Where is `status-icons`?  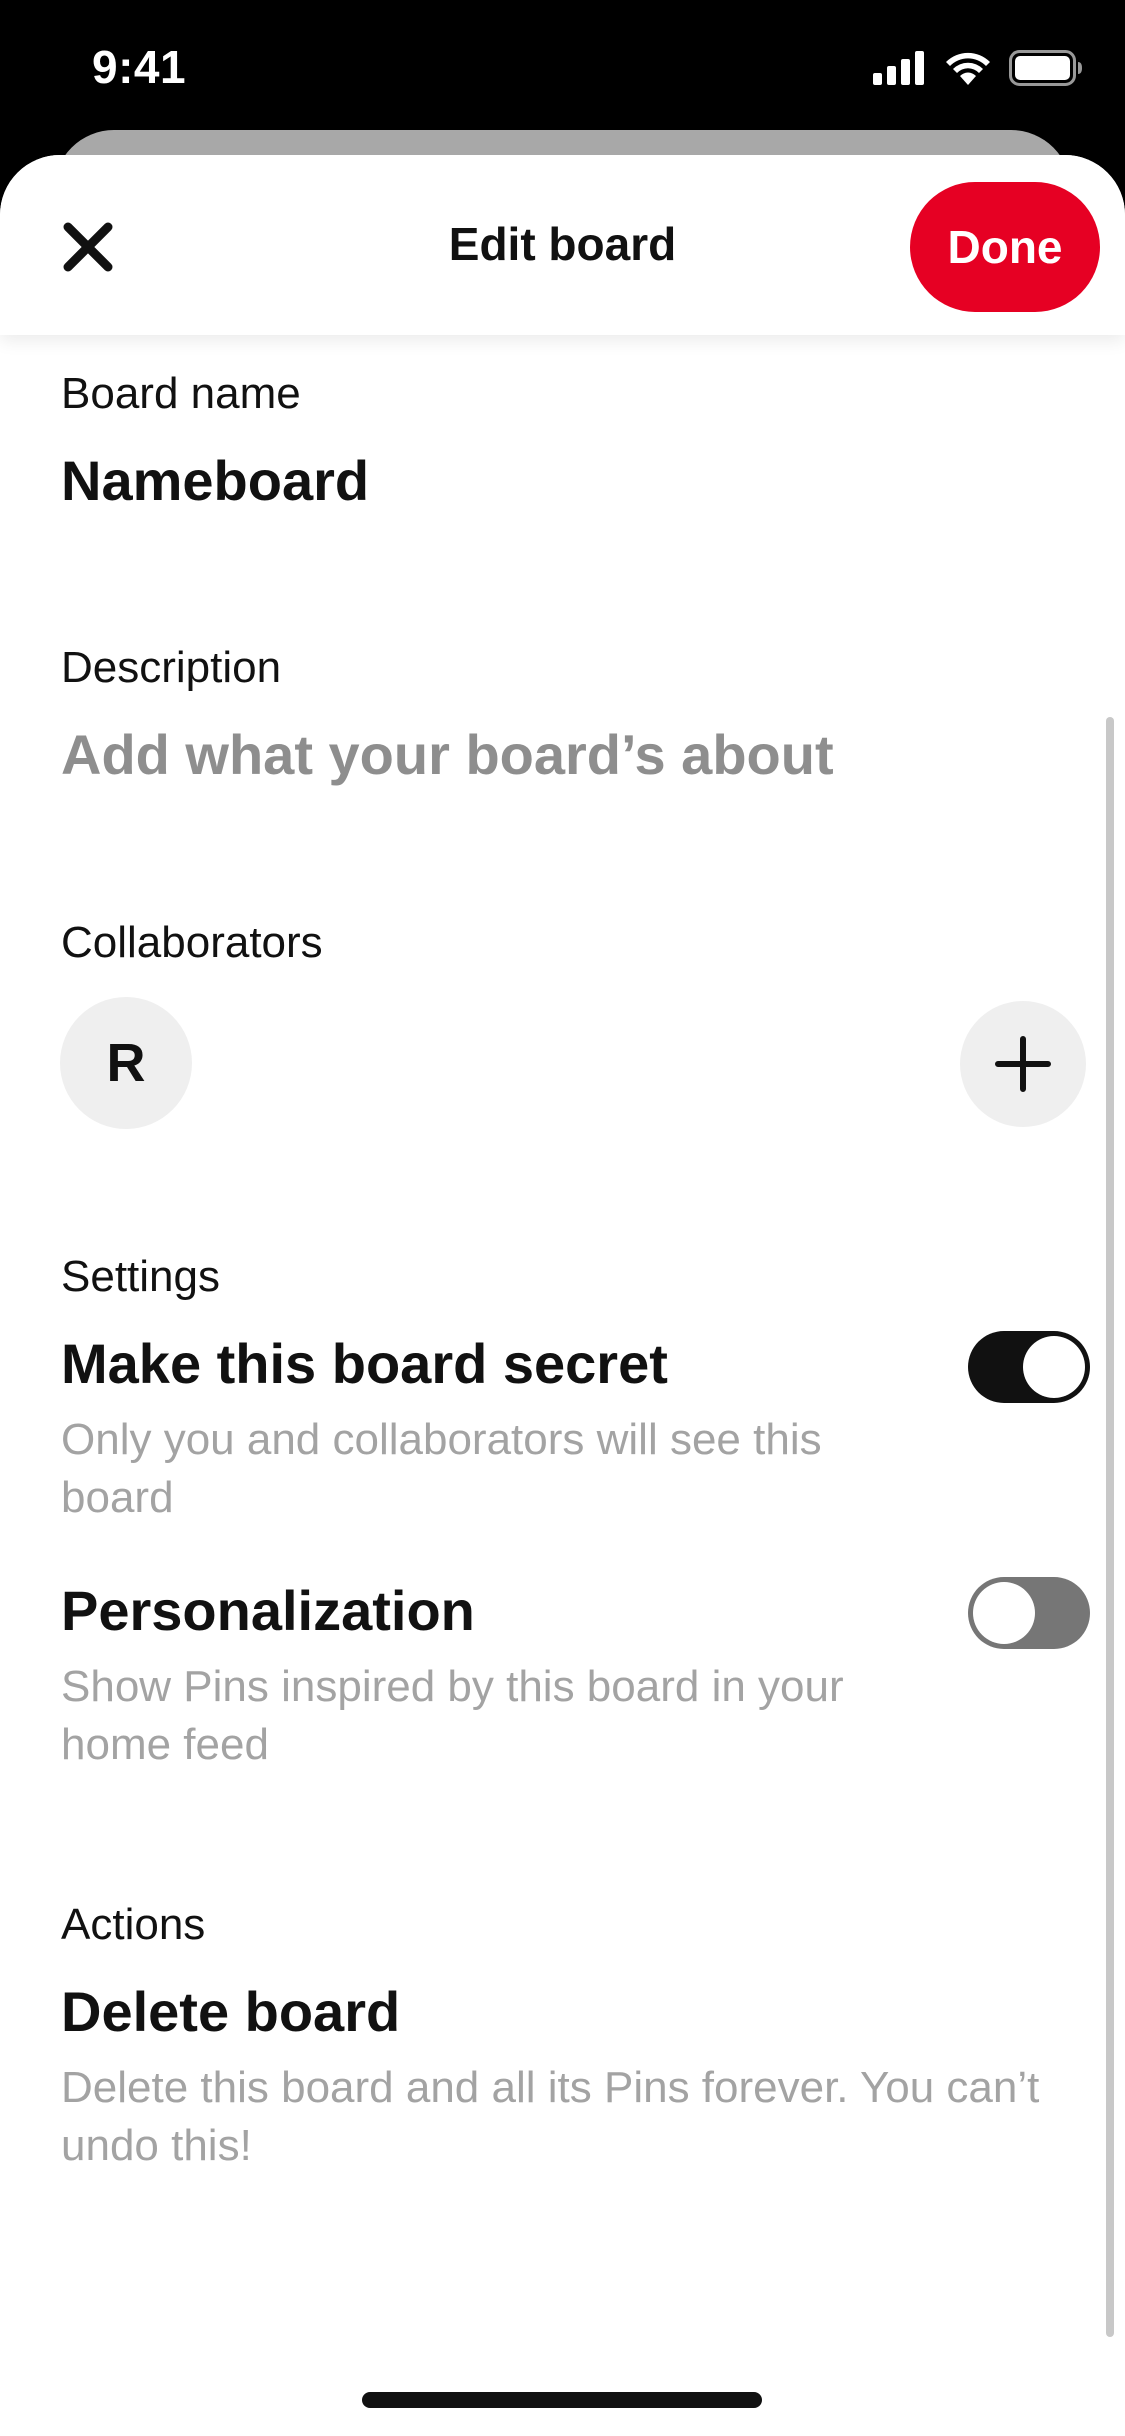
status-icons is located at coordinates (978, 68).